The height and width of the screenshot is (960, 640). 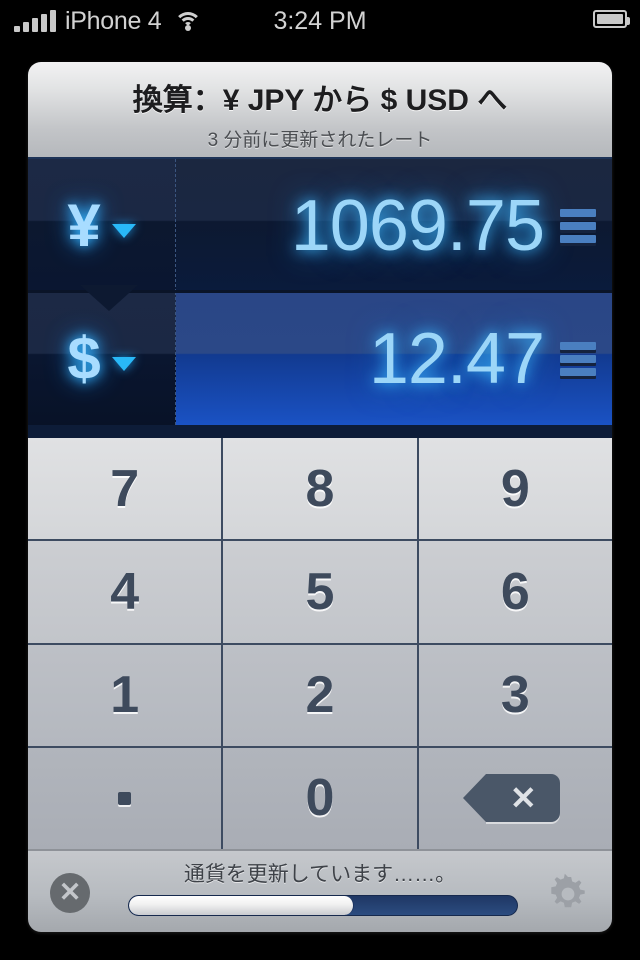 What do you see at coordinates (456, 358) in the screenshot?
I see `currency-amount-to: 12.47` at bounding box center [456, 358].